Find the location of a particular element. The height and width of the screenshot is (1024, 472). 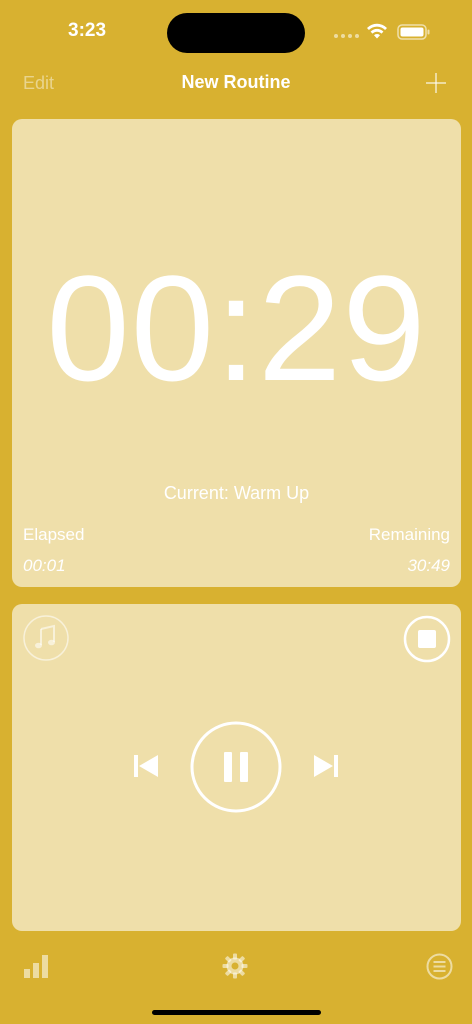

plus-icon is located at coordinates (436, 83).